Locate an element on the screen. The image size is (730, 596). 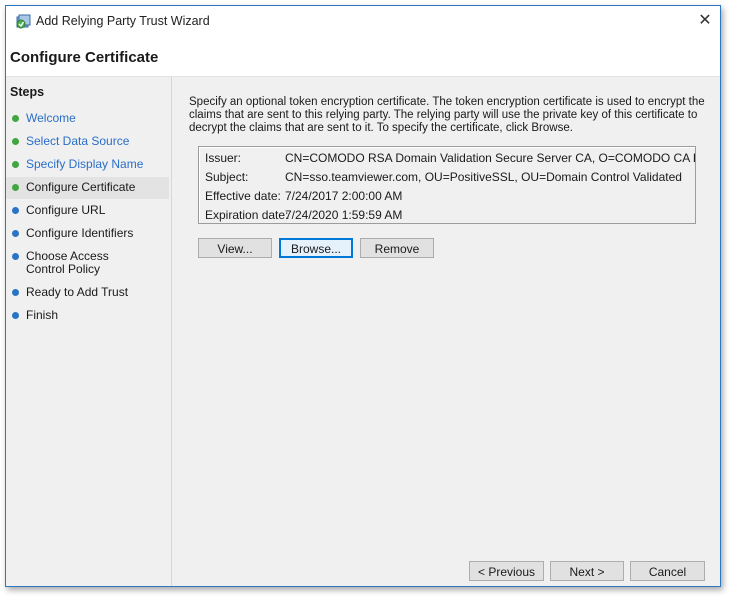
issuer-label: Issuer: is located at coordinates (223, 158).